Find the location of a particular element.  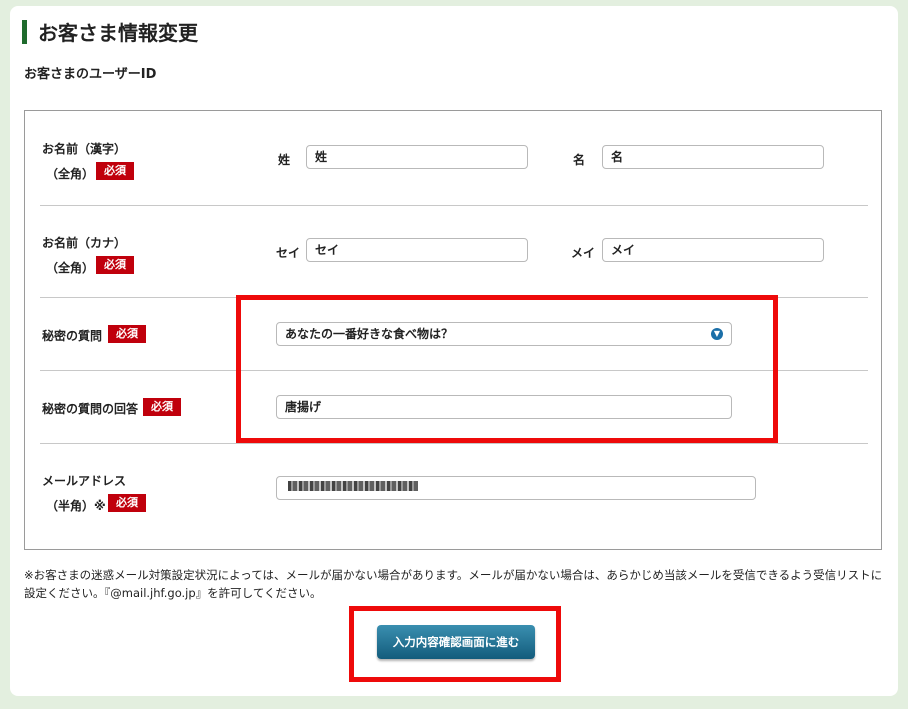

first-name-kanji-input: 名 is located at coordinates (713, 157).